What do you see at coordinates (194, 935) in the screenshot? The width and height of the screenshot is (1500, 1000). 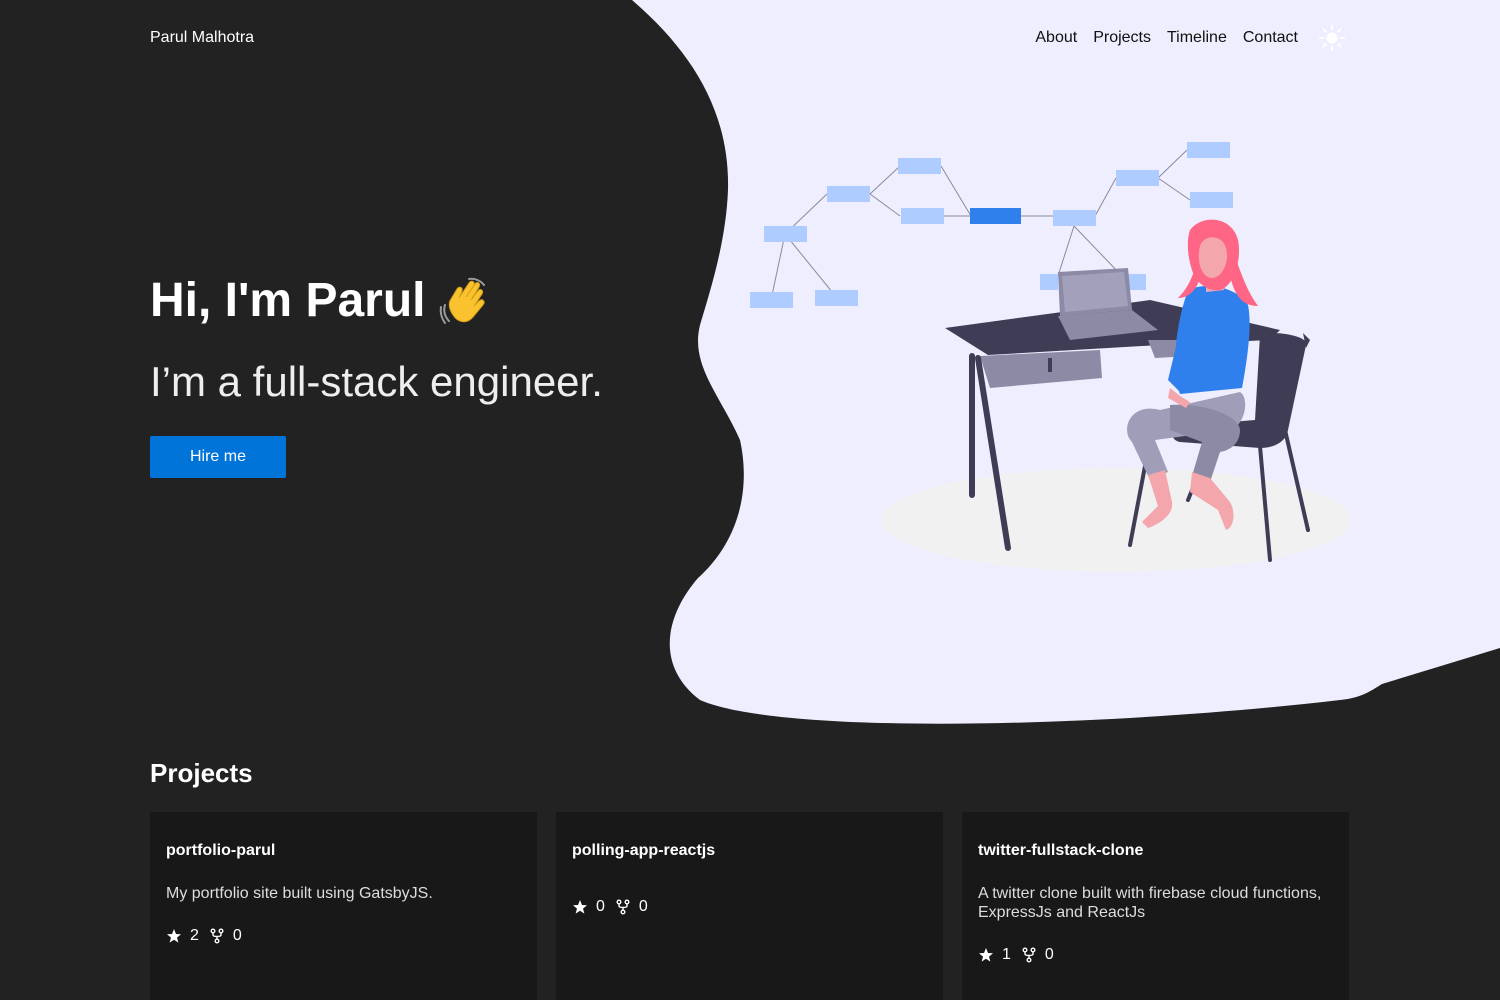 I see `star-count: 2` at bounding box center [194, 935].